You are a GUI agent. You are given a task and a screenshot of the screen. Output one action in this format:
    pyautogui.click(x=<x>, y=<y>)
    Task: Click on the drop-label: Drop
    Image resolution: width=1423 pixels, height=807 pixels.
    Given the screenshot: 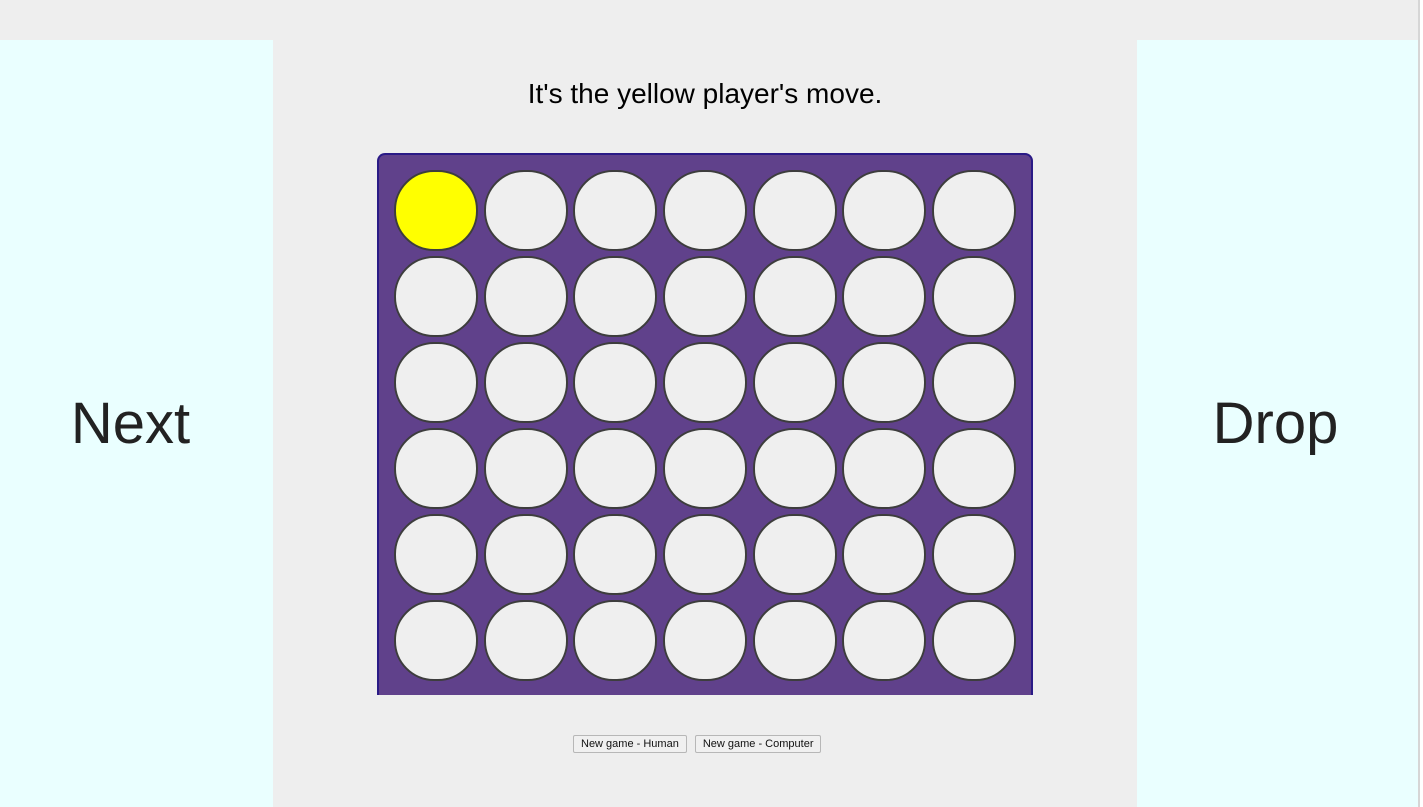 What is the action you would take?
    pyautogui.click(x=1275, y=423)
    